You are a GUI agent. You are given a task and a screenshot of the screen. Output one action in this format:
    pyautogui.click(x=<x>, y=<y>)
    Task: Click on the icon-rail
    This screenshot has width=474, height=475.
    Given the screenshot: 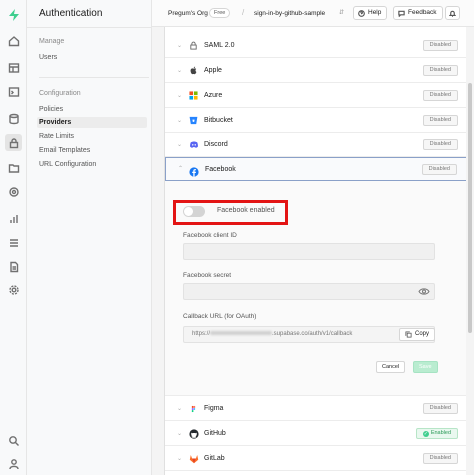 What is the action you would take?
    pyautogui.click(x=13, y=237)
    